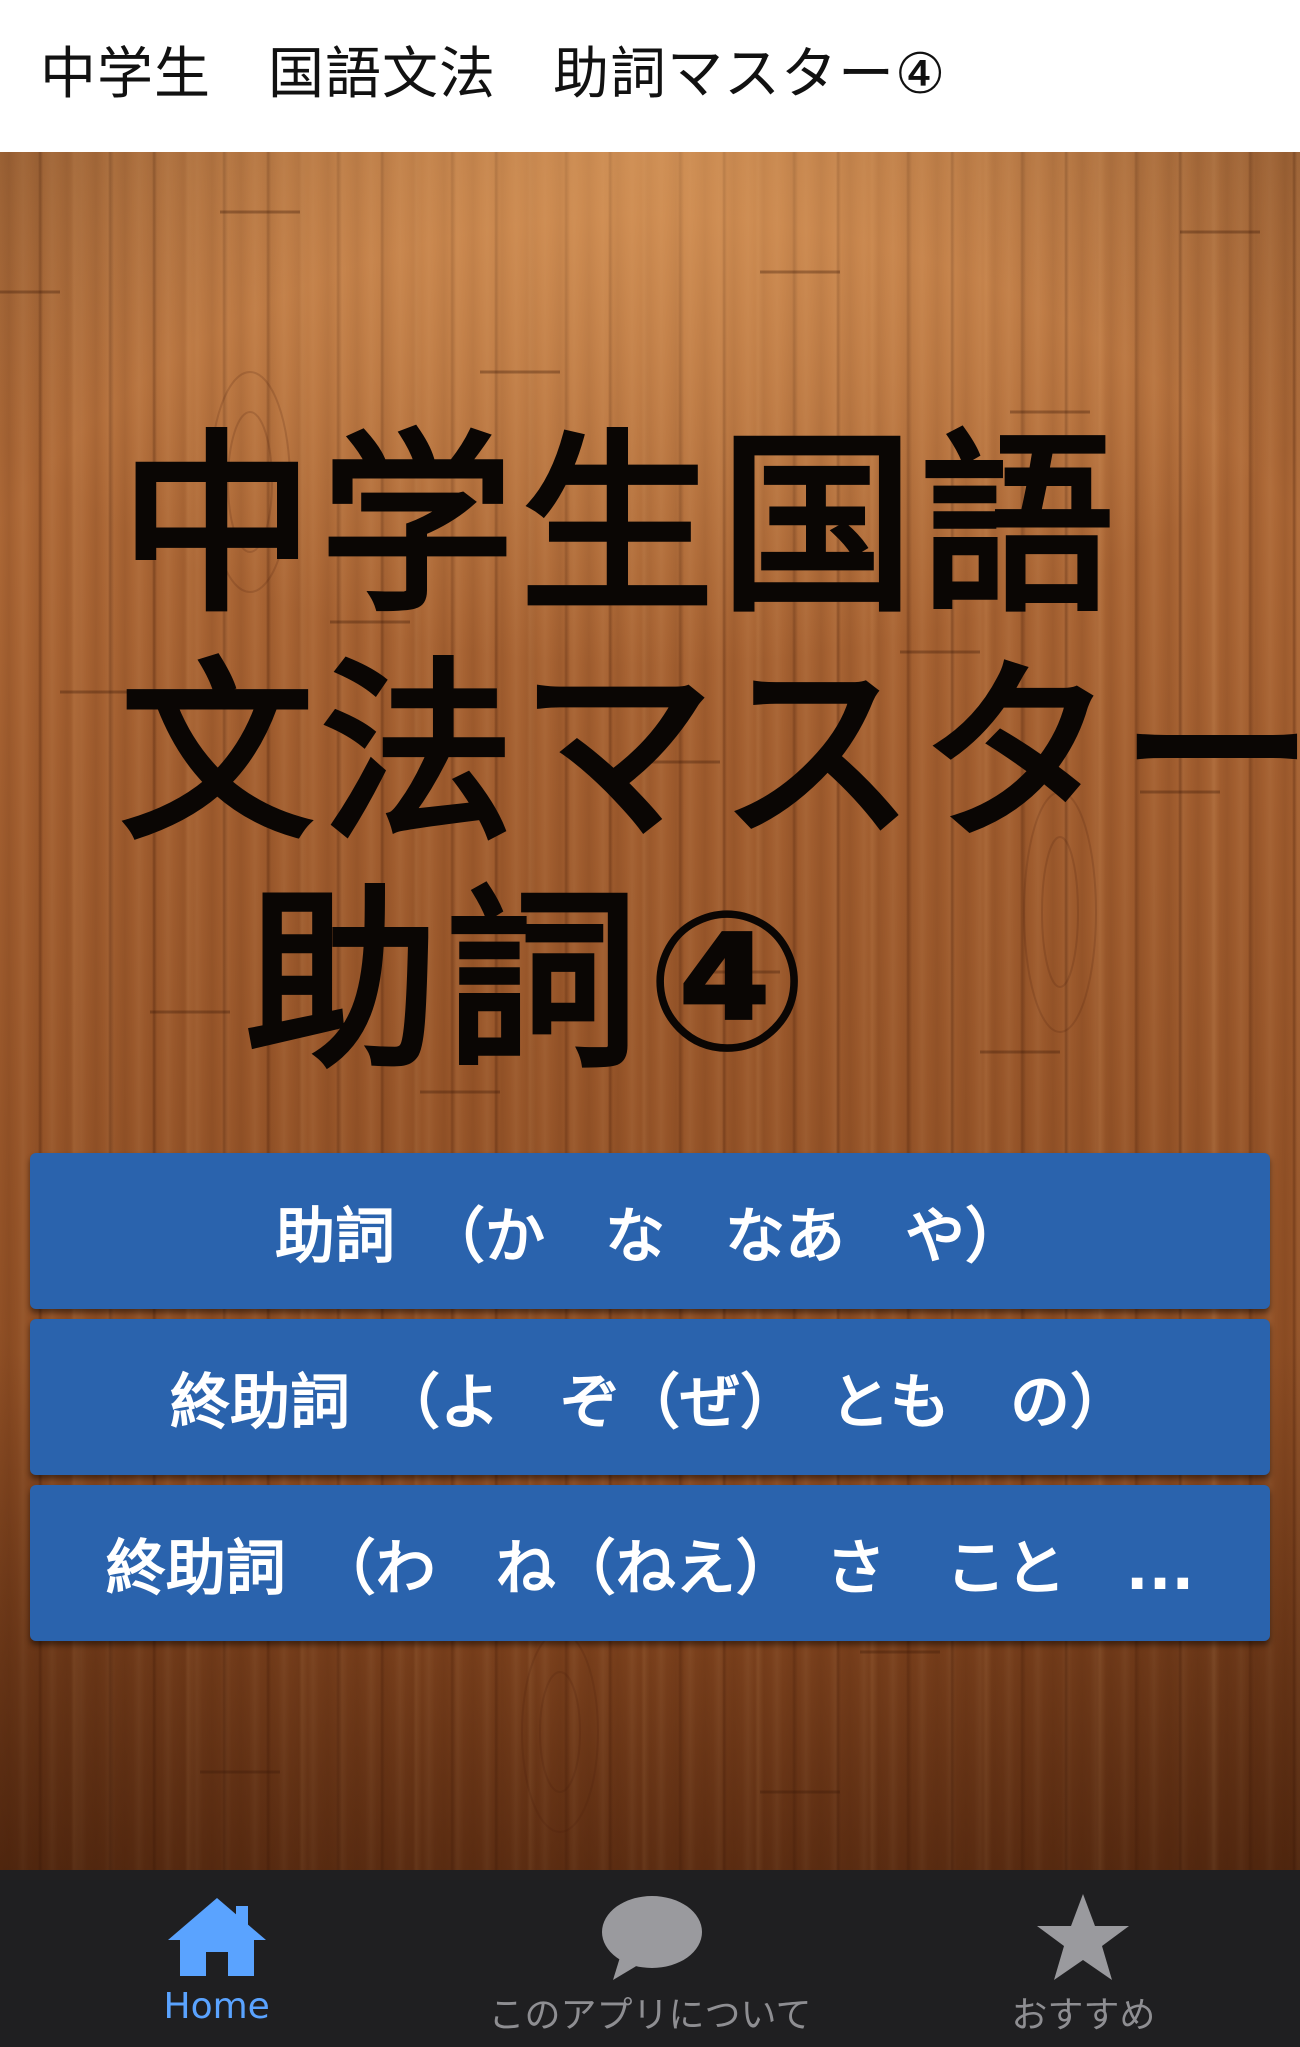  Describe the element at coordinates (493, 74) in the screenshot. I see `app-bar-title: 中学生 国語文法 助詞マスター④` at that location.